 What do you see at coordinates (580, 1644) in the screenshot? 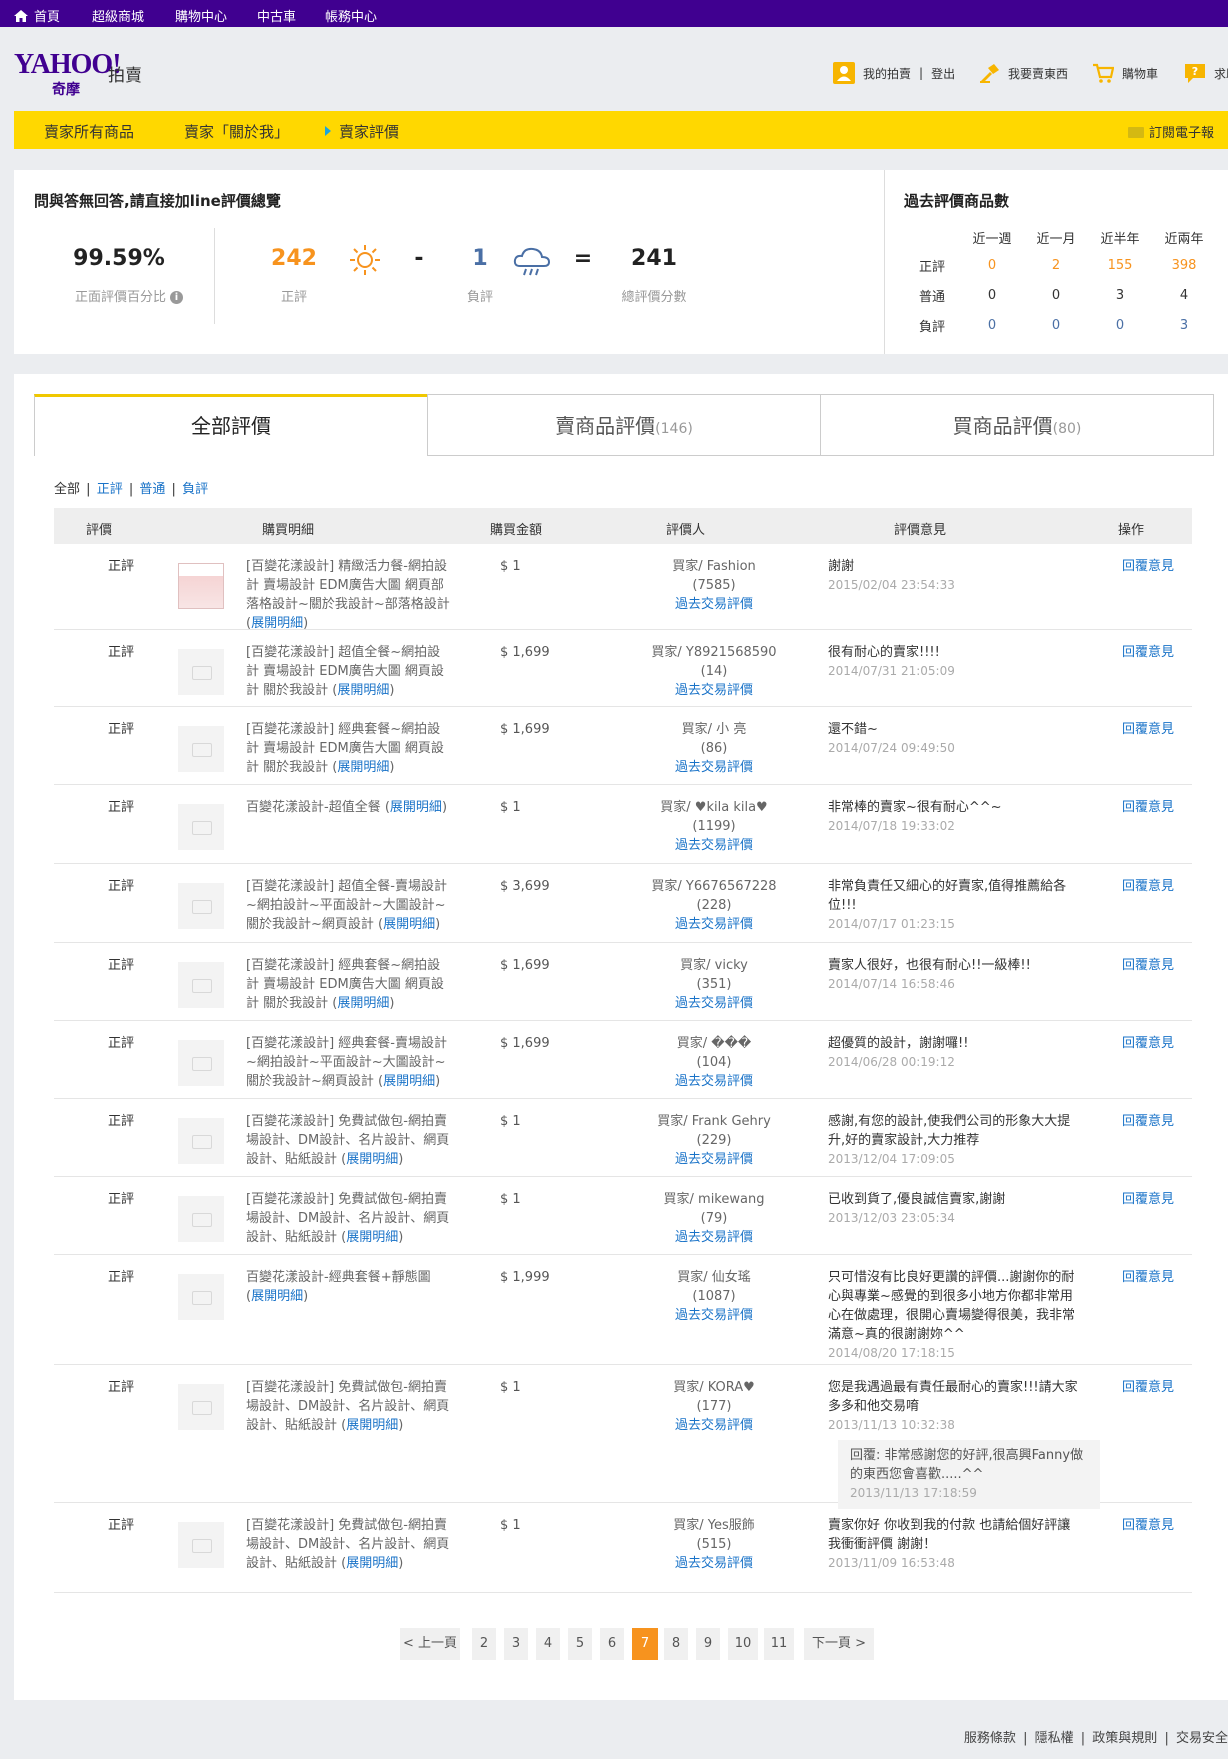
I see `page-button: 5` at bounding box center [580, 1644].